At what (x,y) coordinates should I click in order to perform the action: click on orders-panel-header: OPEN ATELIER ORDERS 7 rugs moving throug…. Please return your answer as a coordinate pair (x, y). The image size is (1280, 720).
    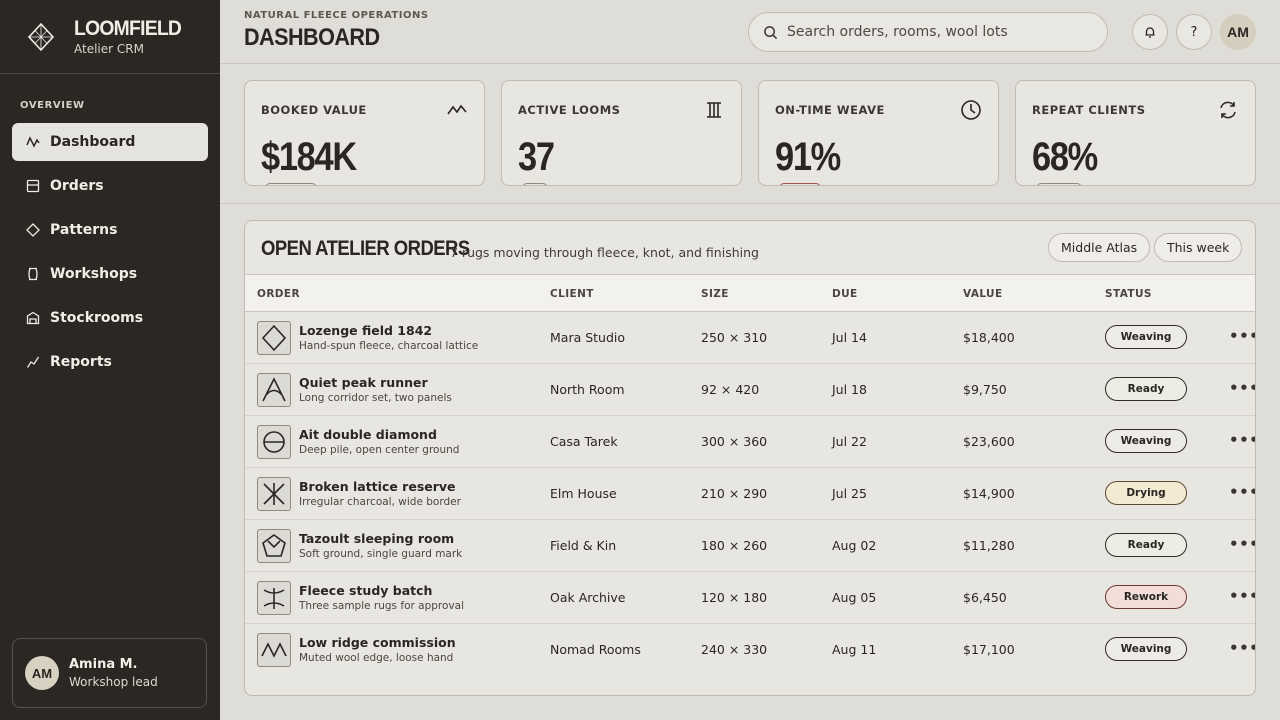
    Looking at the image, I should click on (750, 248).